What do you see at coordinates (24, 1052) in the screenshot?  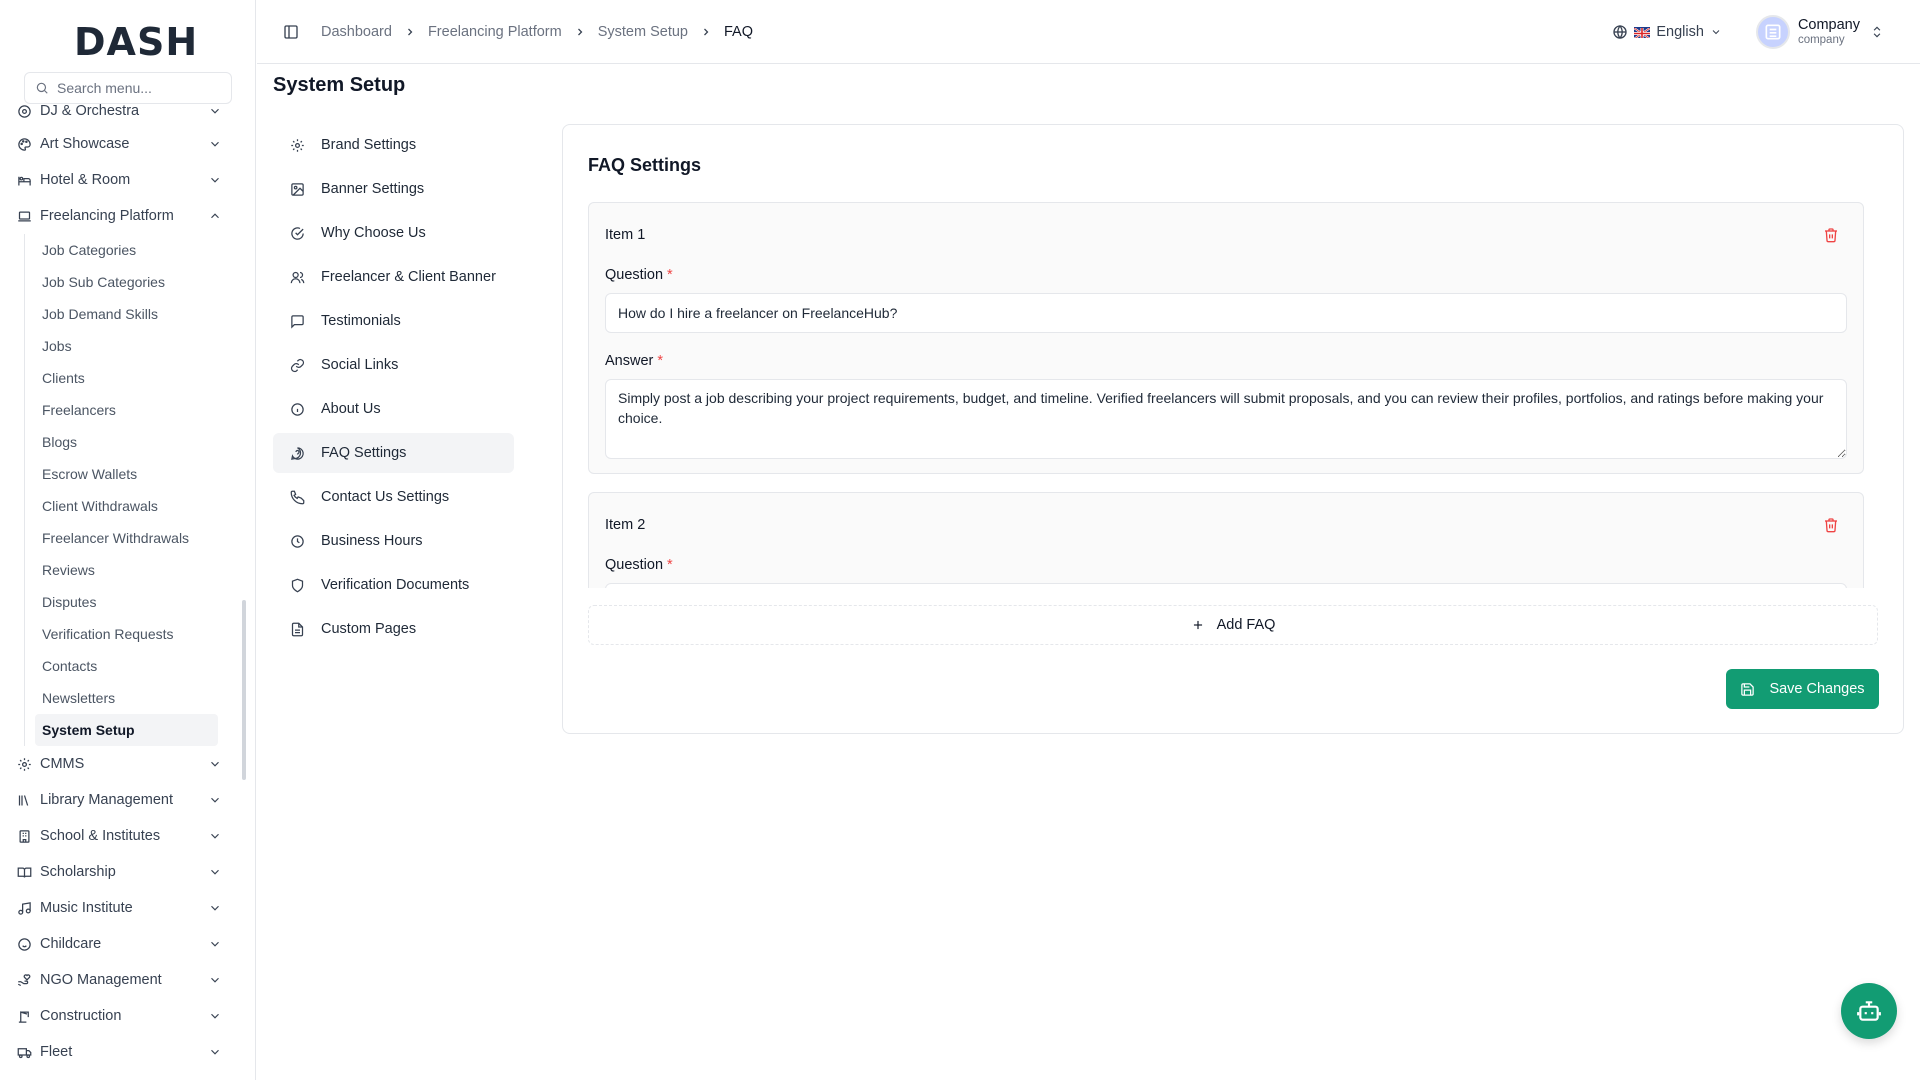 I see `truck-icon` at bounding box center [24, 1052].